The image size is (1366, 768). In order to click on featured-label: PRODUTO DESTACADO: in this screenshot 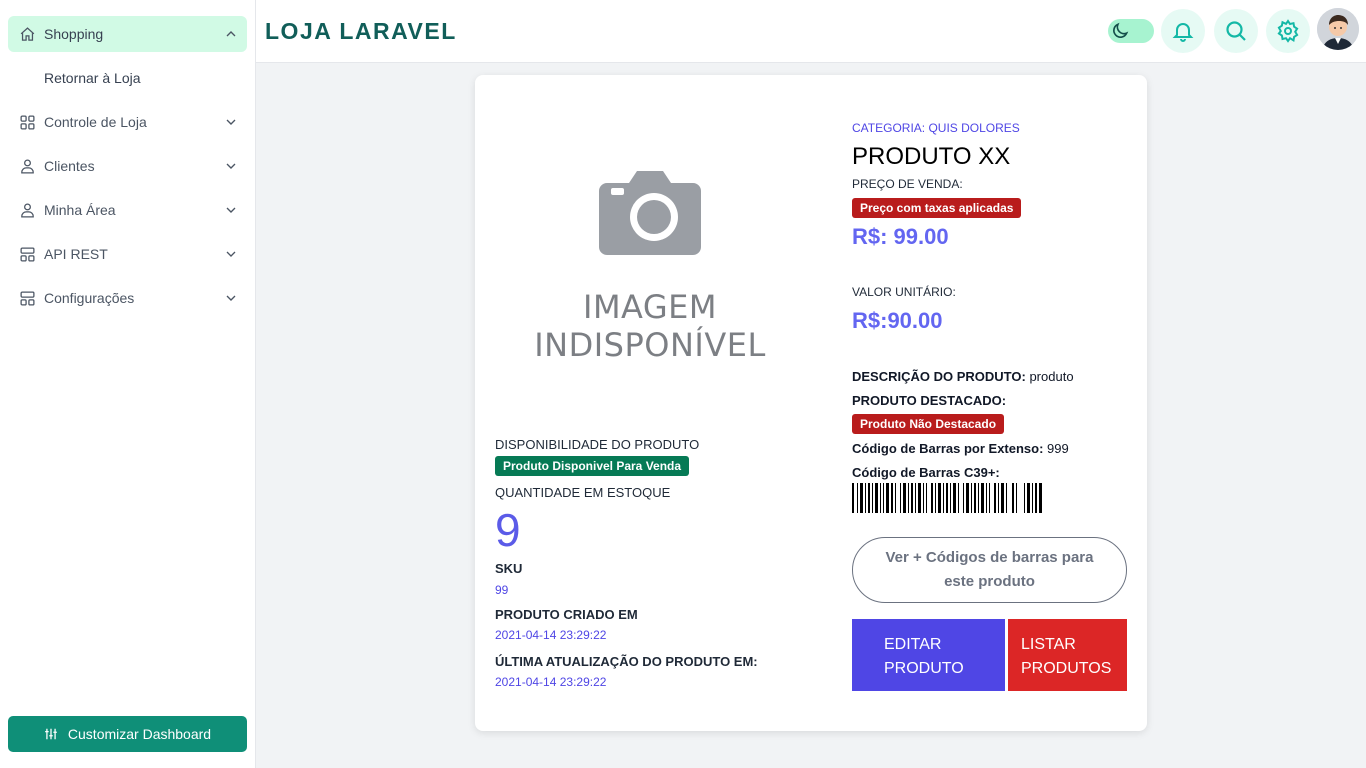, I will do `click(929, 400)`.